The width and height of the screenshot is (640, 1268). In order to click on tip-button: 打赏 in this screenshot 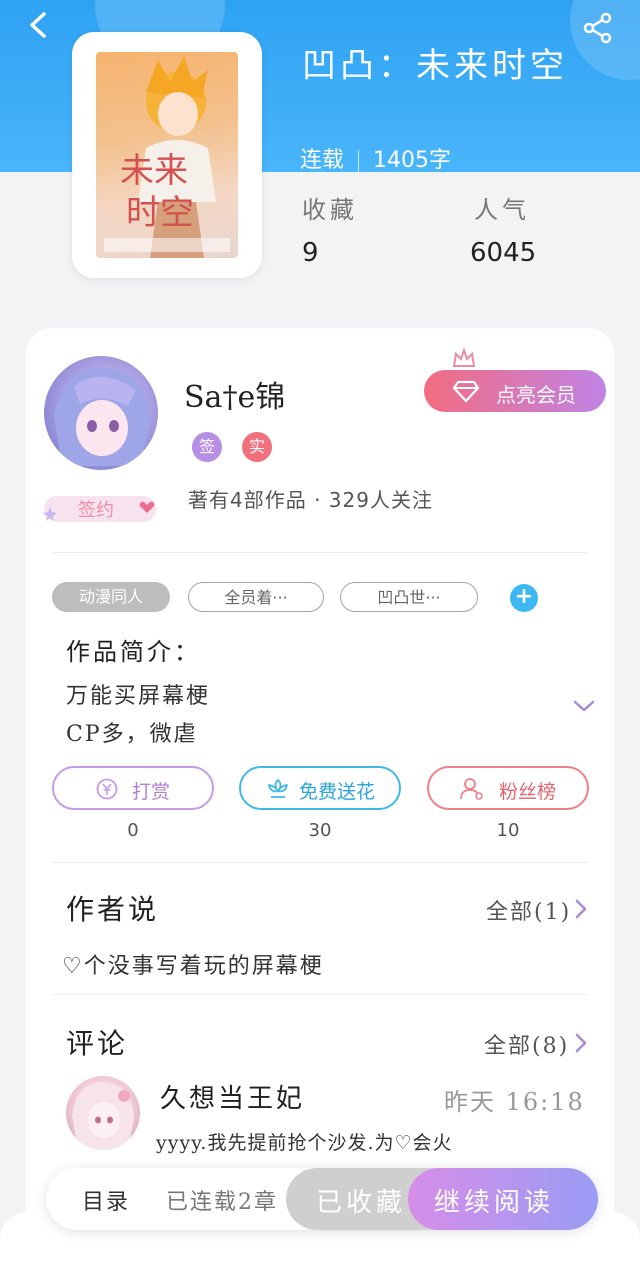, I will do `click(133, 788)`.